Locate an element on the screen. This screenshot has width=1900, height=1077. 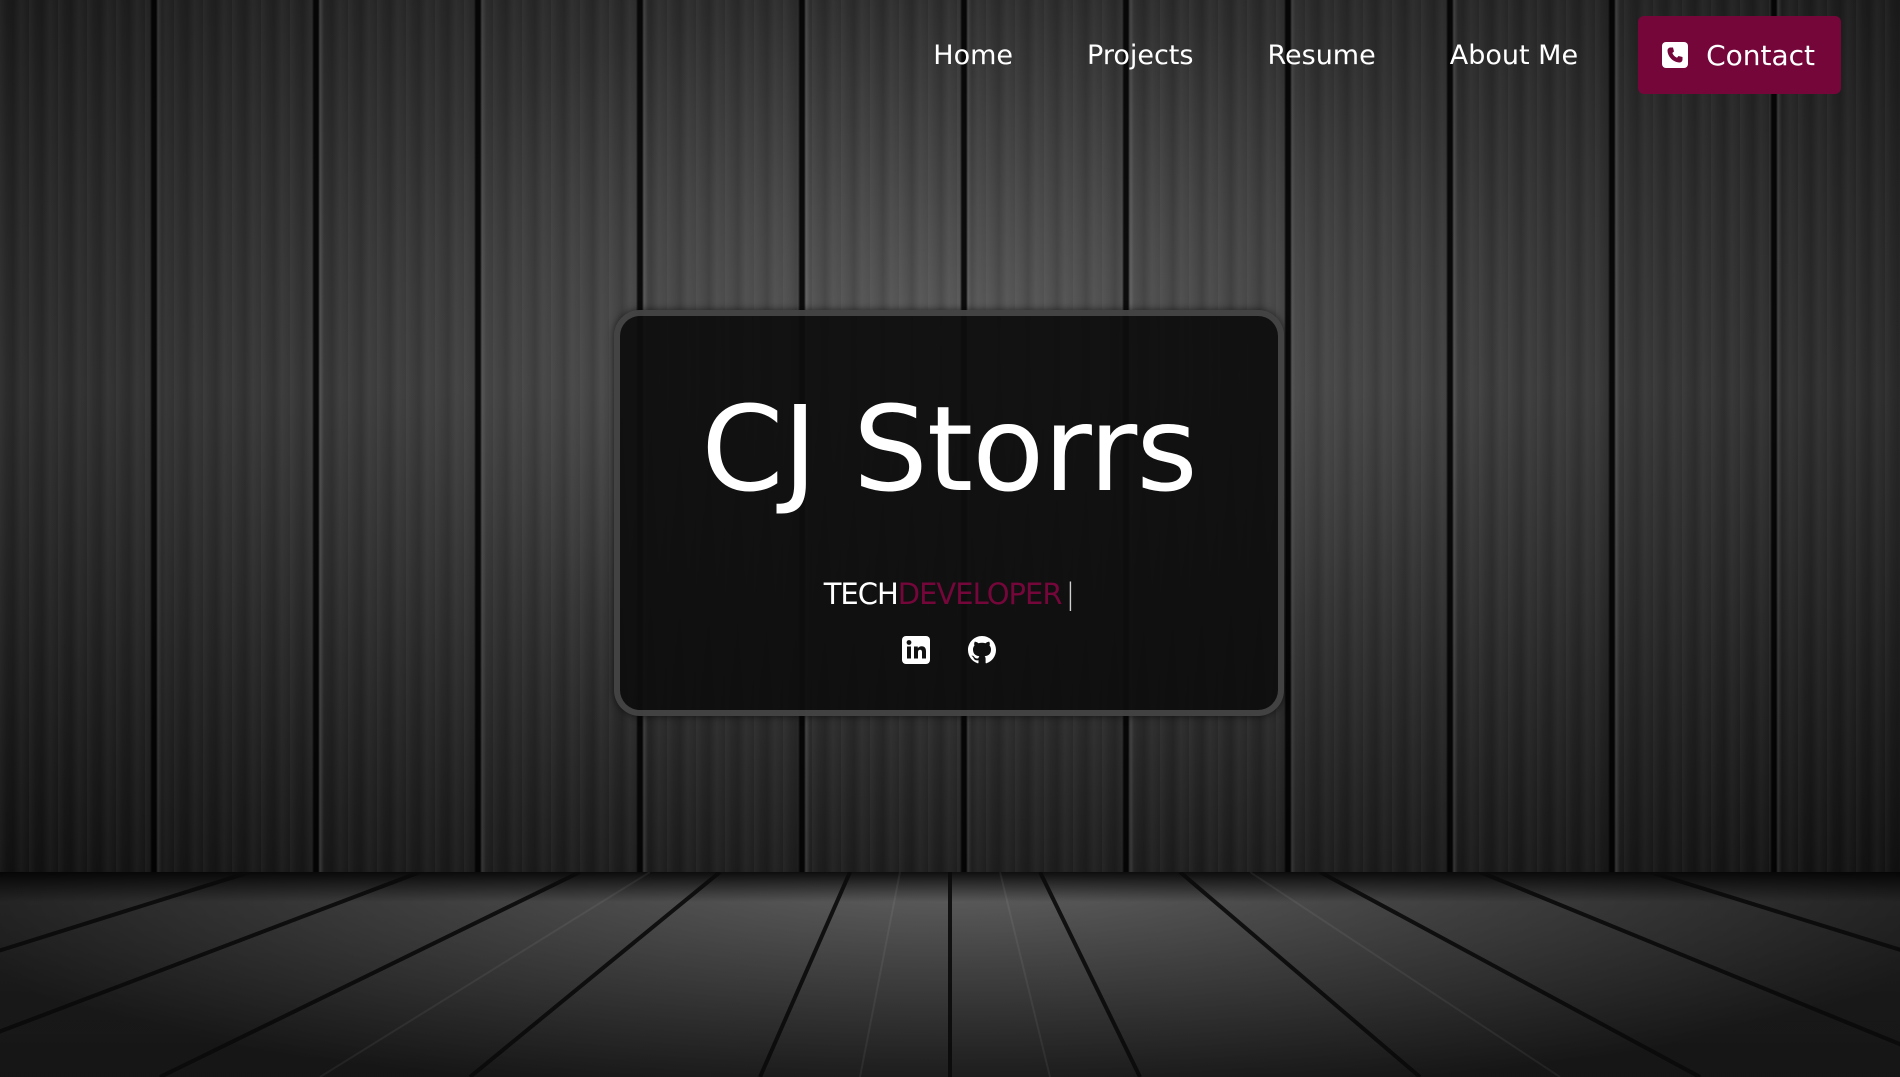
hero-tagline: TECHDEVELOPER | is located at coordinates (949, 594).